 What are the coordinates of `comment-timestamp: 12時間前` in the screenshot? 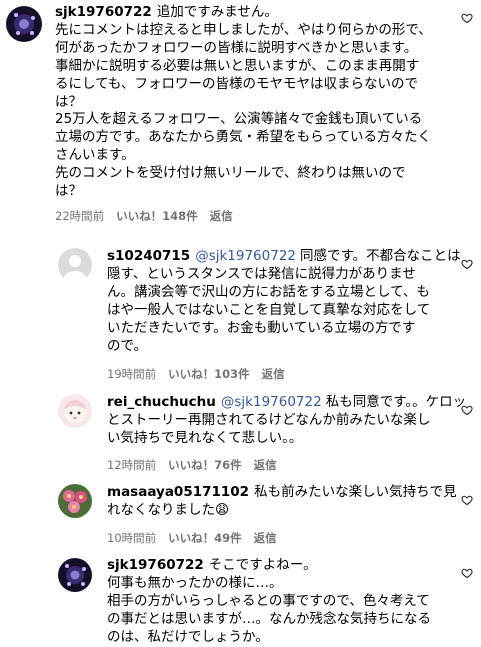 It's located at (132, 465).